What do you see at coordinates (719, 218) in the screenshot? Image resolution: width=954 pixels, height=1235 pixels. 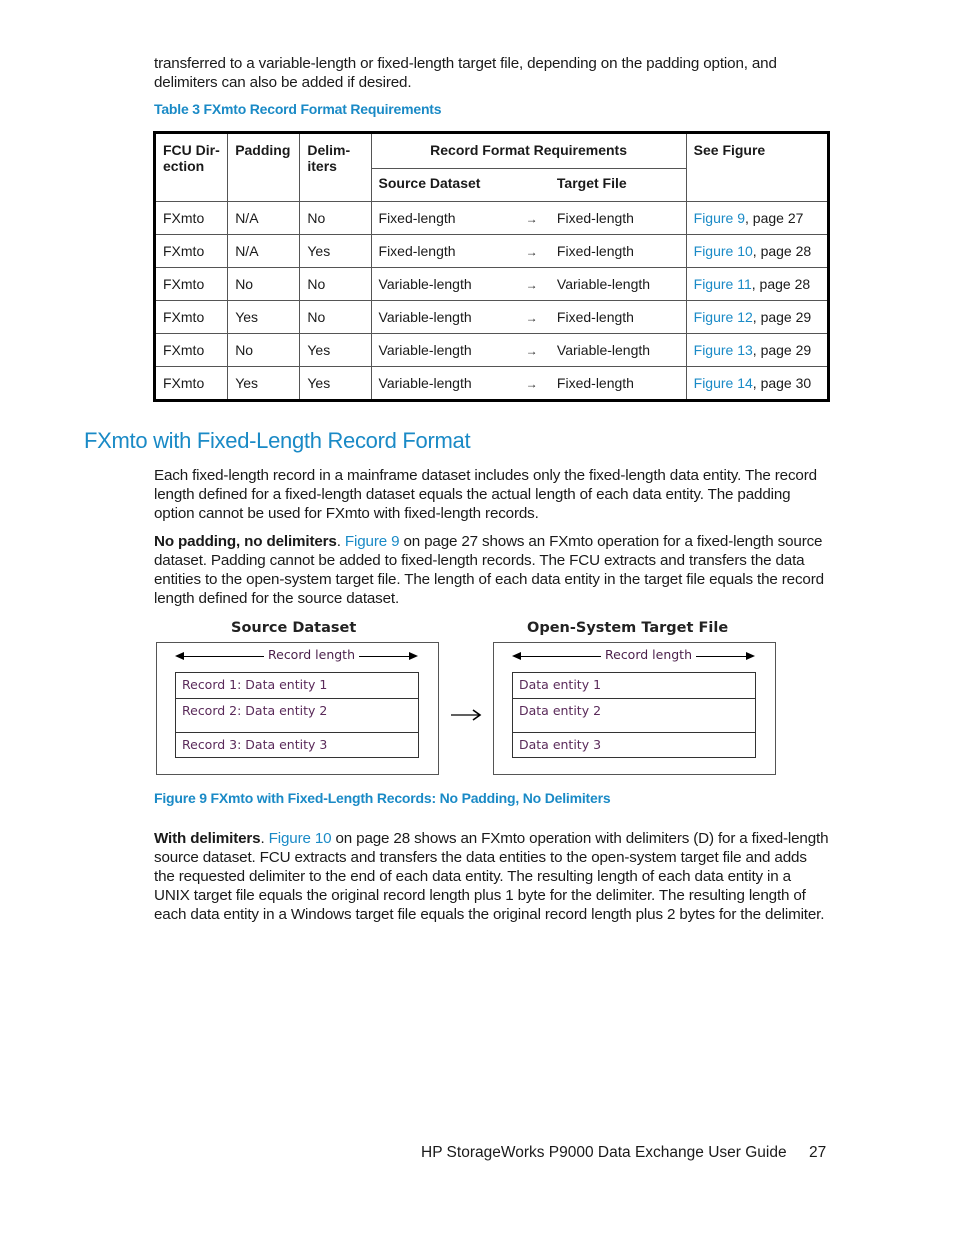 I see `figure-link: Figure 9` at bounding box center [719, 218].